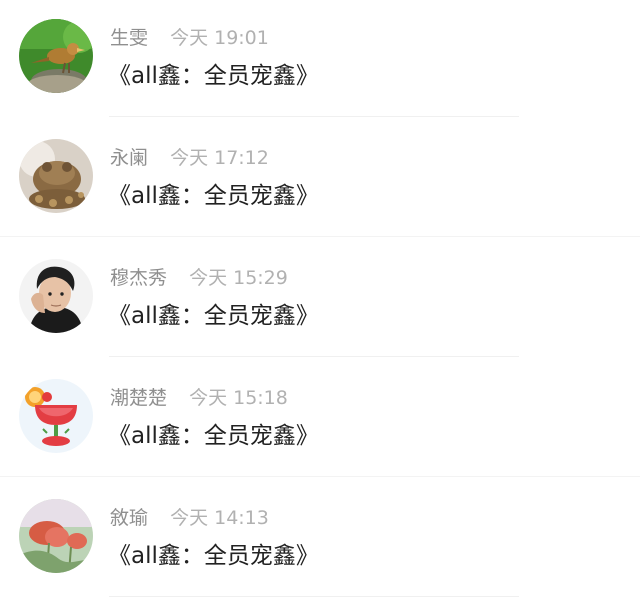 The image size is (640, 600). Describe the element at coordinates (129, 158) in the screenshot. I see `sender-name: 永阑` at that location.